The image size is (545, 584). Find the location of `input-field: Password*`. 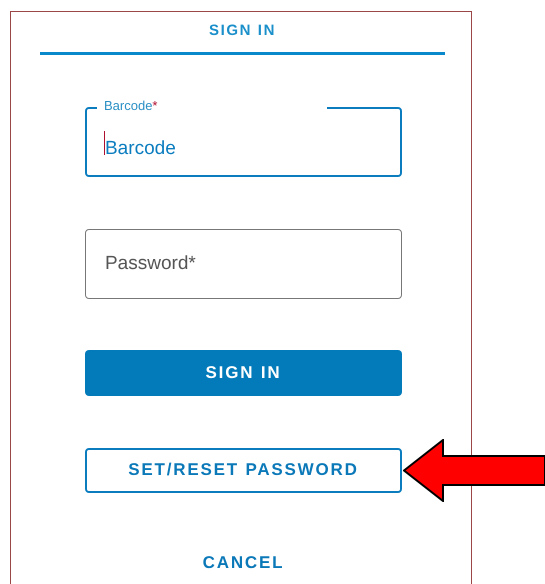

input-field: Password* is located at coordinates (243, 263).